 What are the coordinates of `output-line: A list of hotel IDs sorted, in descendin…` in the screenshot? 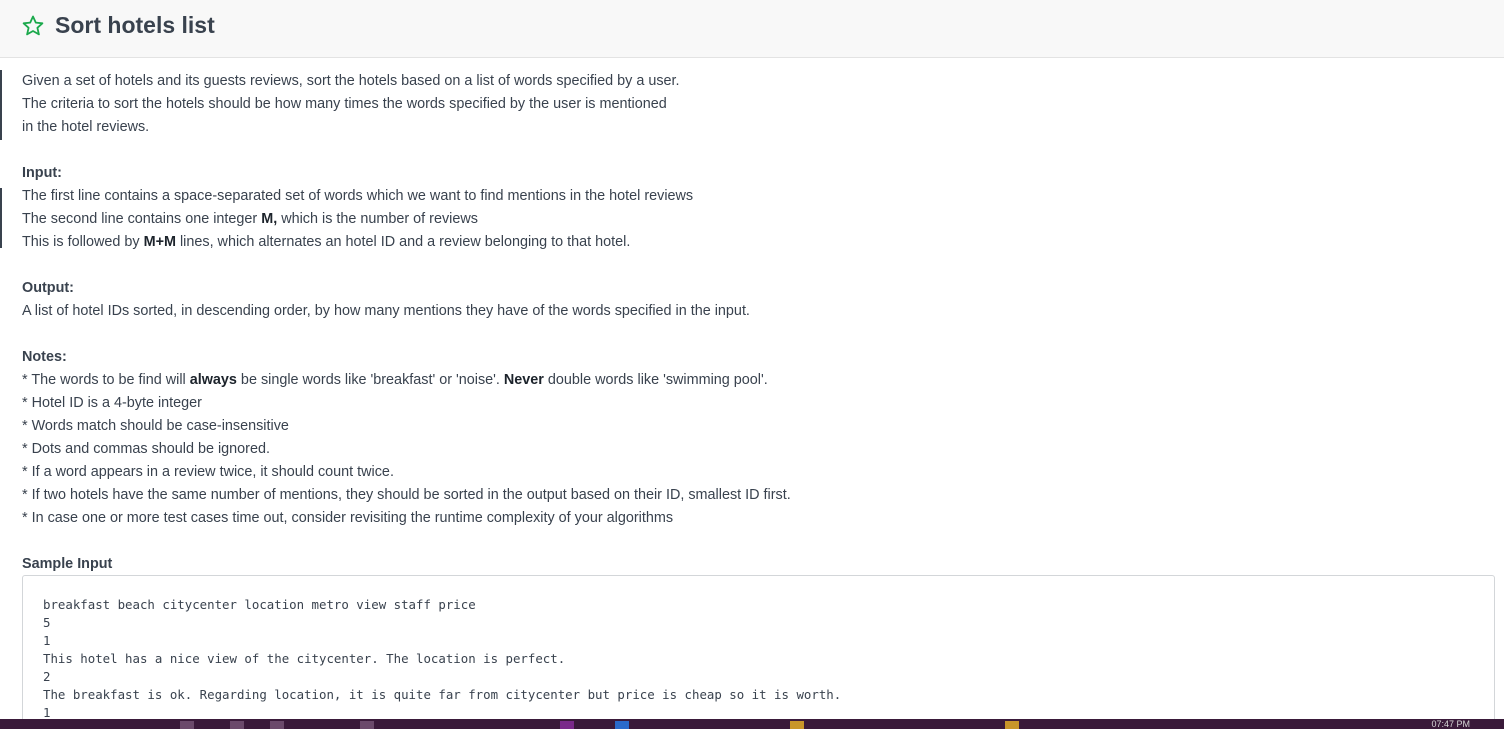 It's located at (386, 311).